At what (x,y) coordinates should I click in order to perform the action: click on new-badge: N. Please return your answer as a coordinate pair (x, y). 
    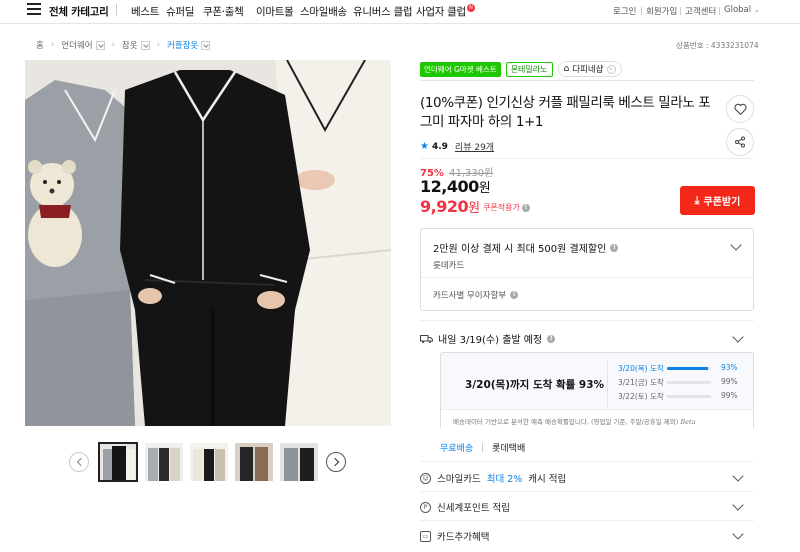
    Looking at the image, I should click on (470, 8).